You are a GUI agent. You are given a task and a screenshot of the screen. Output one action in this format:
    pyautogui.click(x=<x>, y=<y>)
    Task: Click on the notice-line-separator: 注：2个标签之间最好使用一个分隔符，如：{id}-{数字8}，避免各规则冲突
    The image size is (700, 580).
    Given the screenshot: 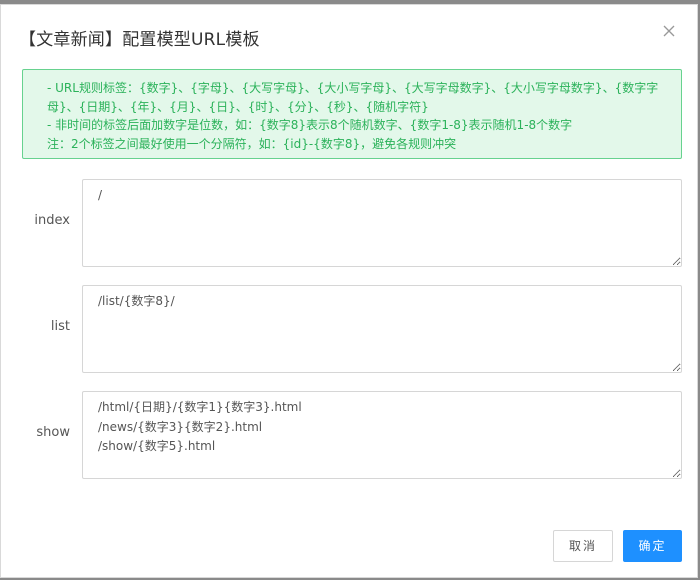 What is the action you would take?
    pyautogui.click(x=252, y=143)
    